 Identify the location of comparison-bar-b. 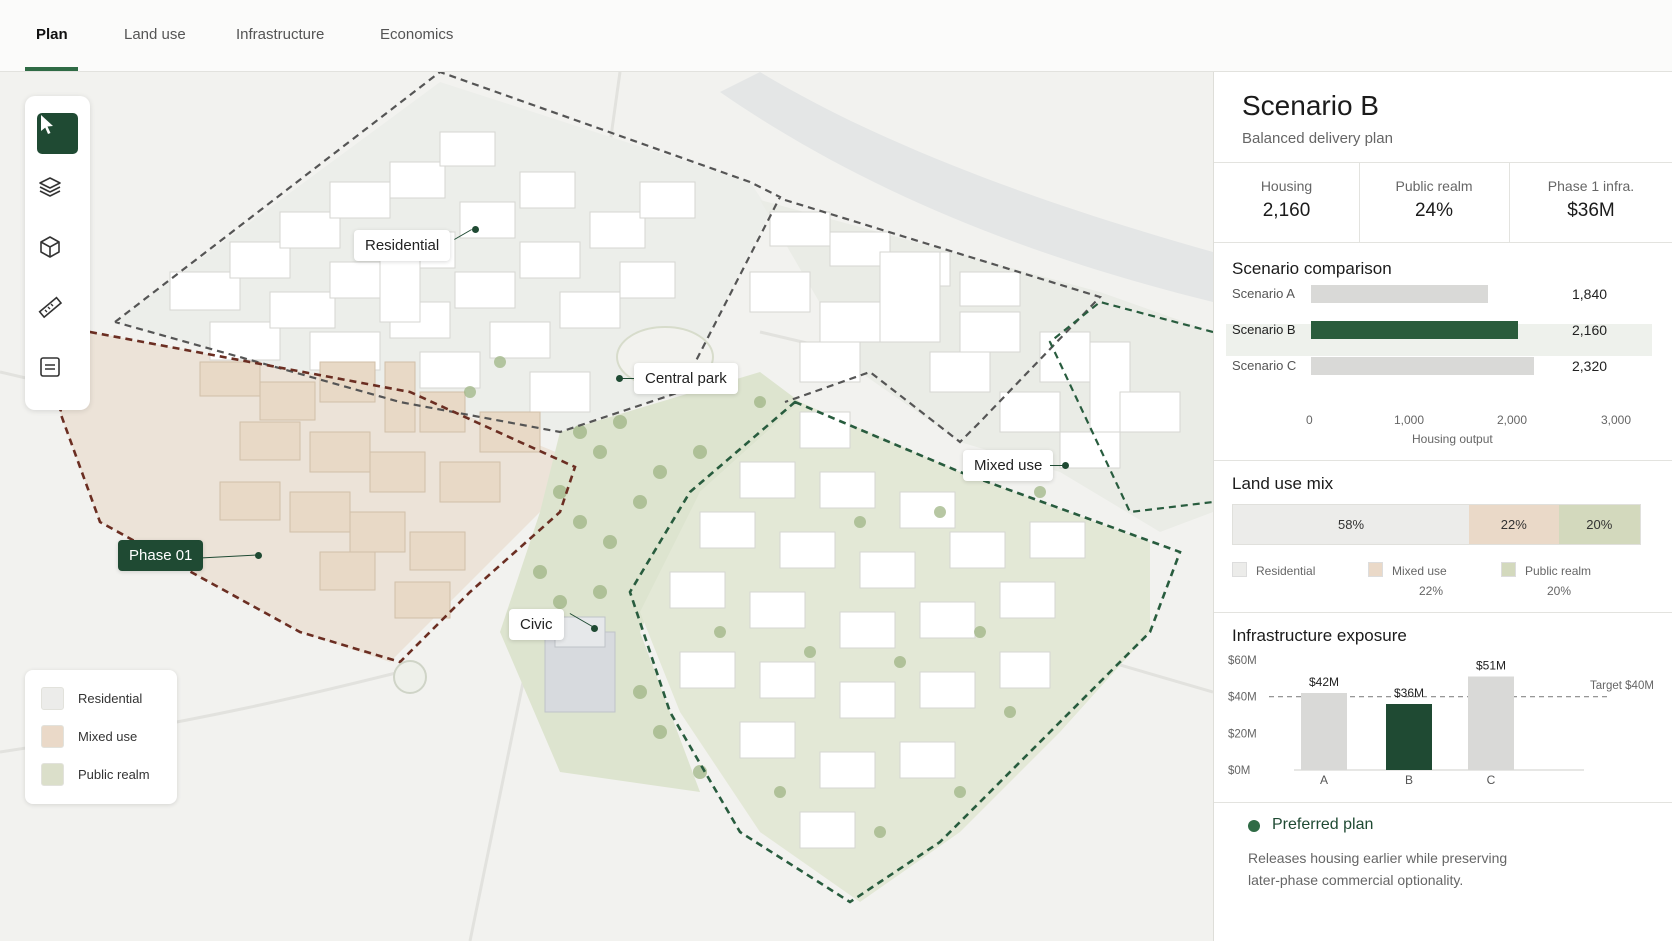
(1415, 330).